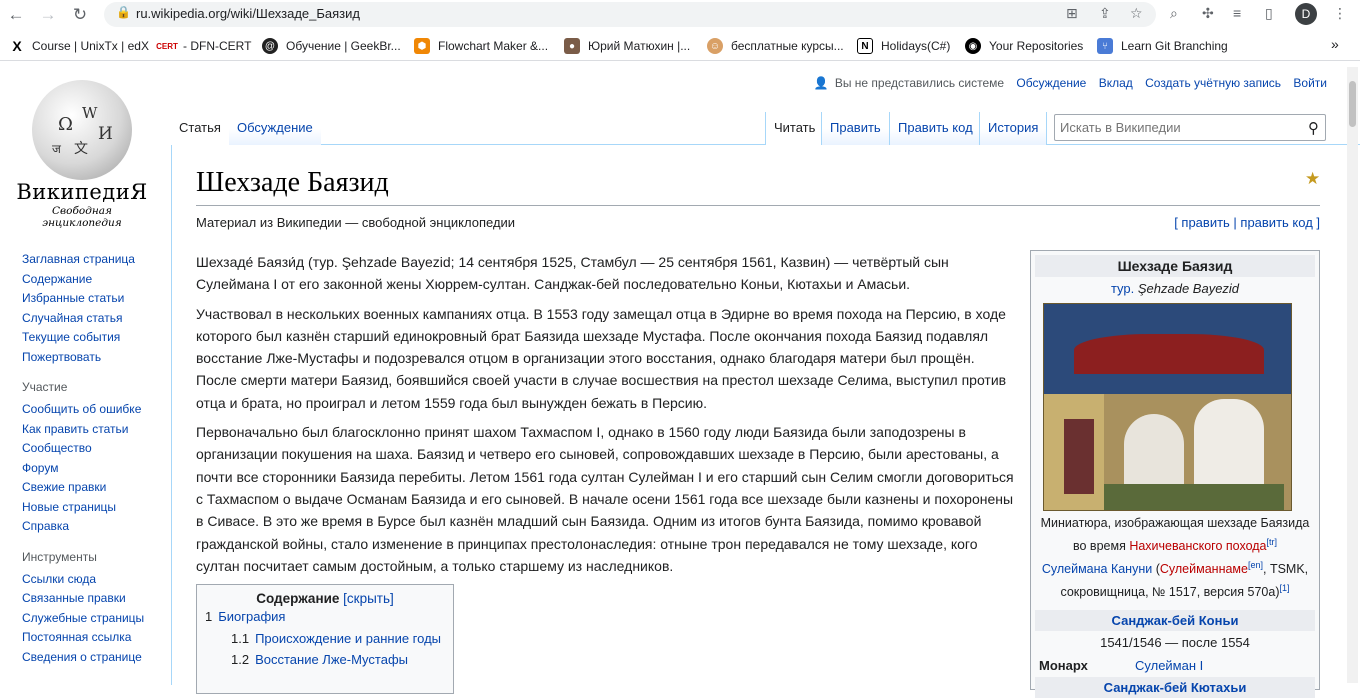 Image resolution: width=1360 pixels, height=698 pixels. What do you see at coordinates (1072, 13) in the screenshot?
I see `translate-icon: ⊞` at bounding box center [1072, 13].